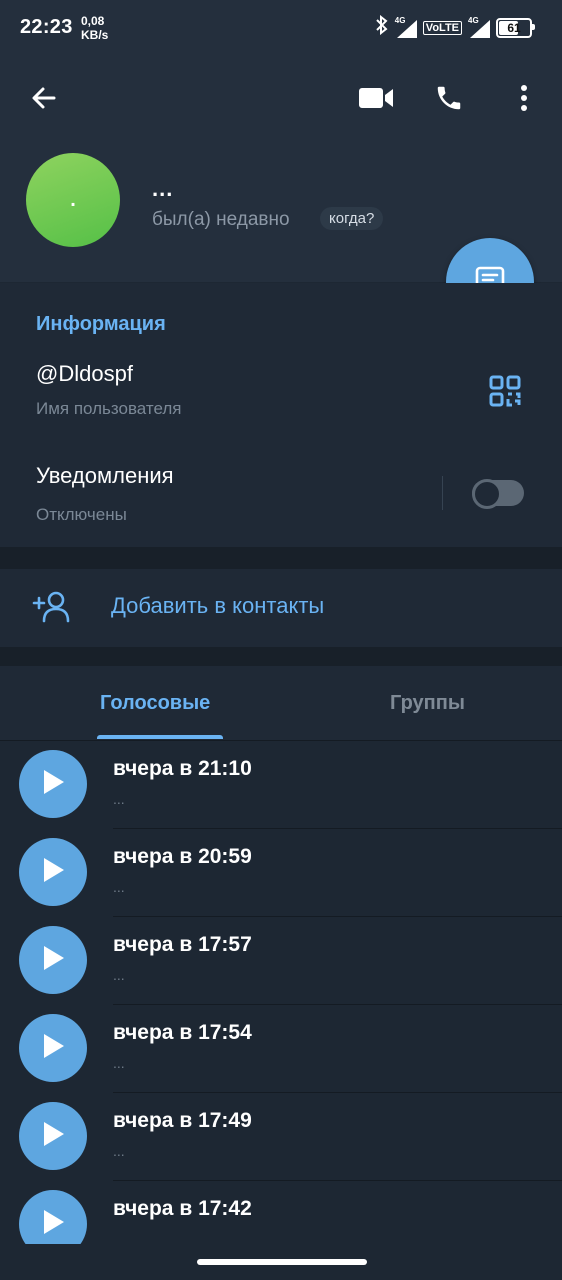 The height and width of the screenshot is (1280, 562). What do you see at coordinates (105, 476) in the screenshot?
I see `notifications-label: Уведомления` at bounding box center [105, 476].